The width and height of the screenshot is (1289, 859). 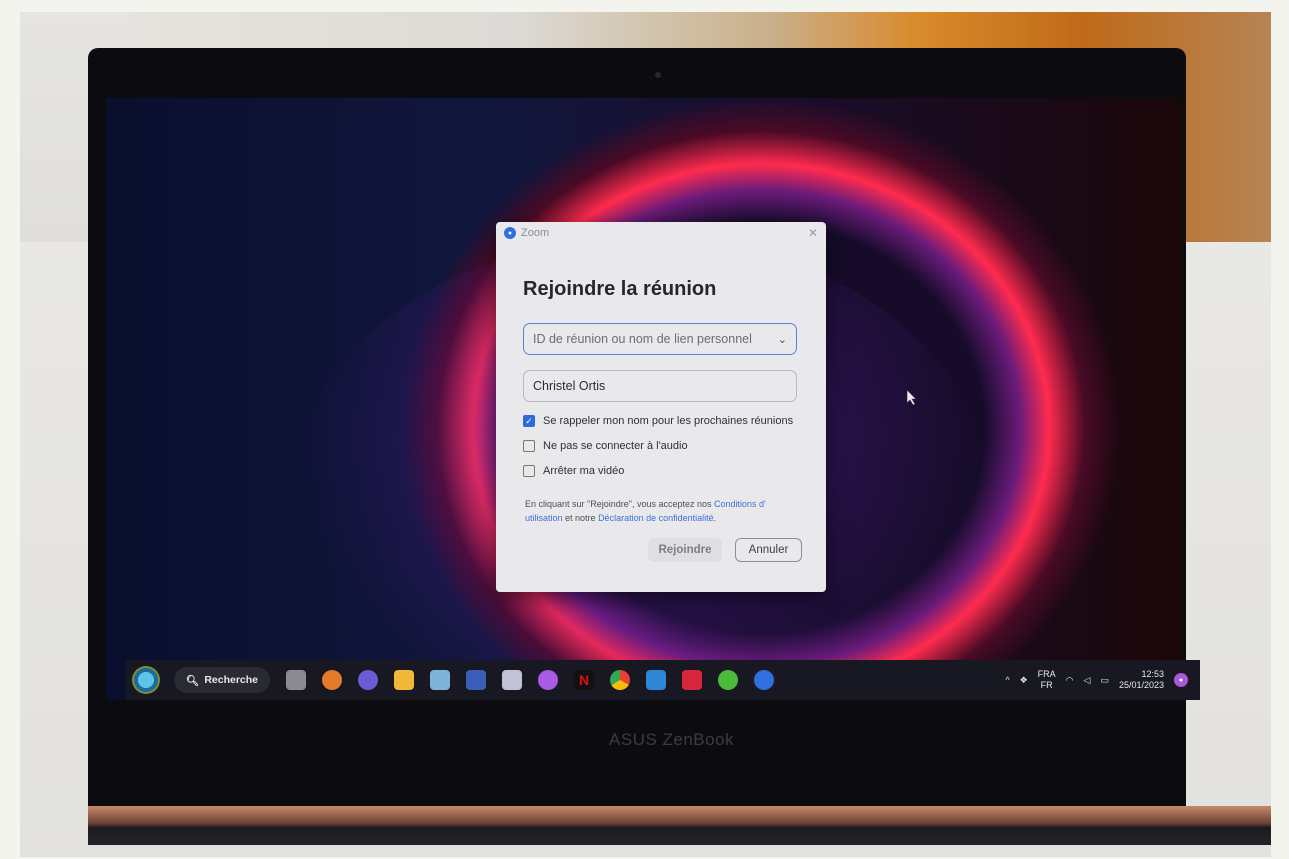 What do you see at coordinates (715, 518) in the screenshot?
I see `legal-suffix: .` at bounding box center [715, 518].